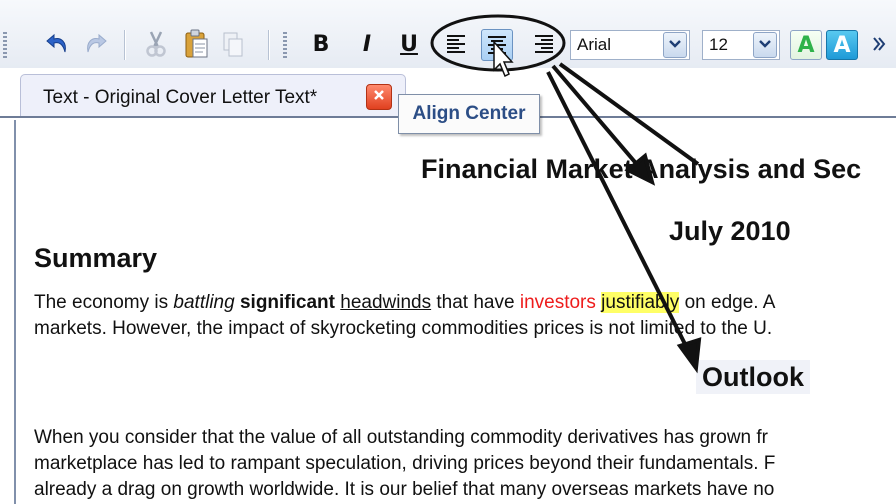 The image size is (896, 504). What do you see at coordinates (730, 231) in the screenshot?
I see `document-date: July 2010` at bounding box center [730, 231].